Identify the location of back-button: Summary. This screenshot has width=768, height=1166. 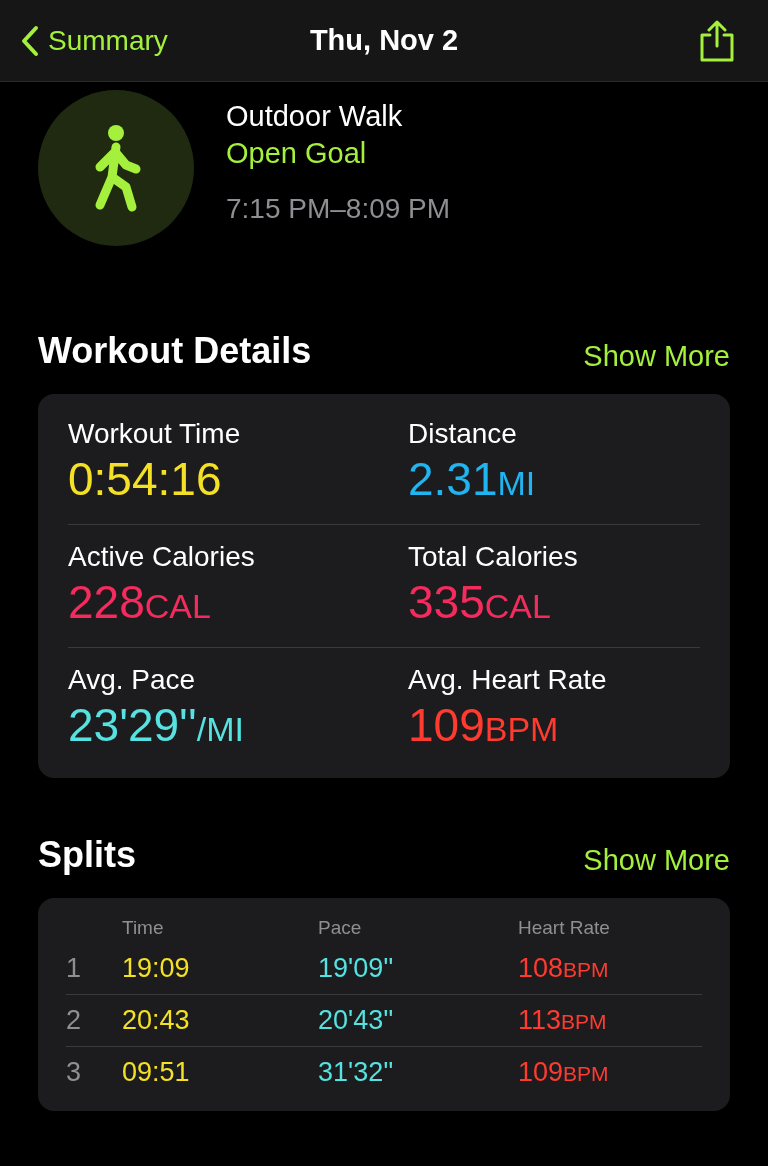
(94, 40).